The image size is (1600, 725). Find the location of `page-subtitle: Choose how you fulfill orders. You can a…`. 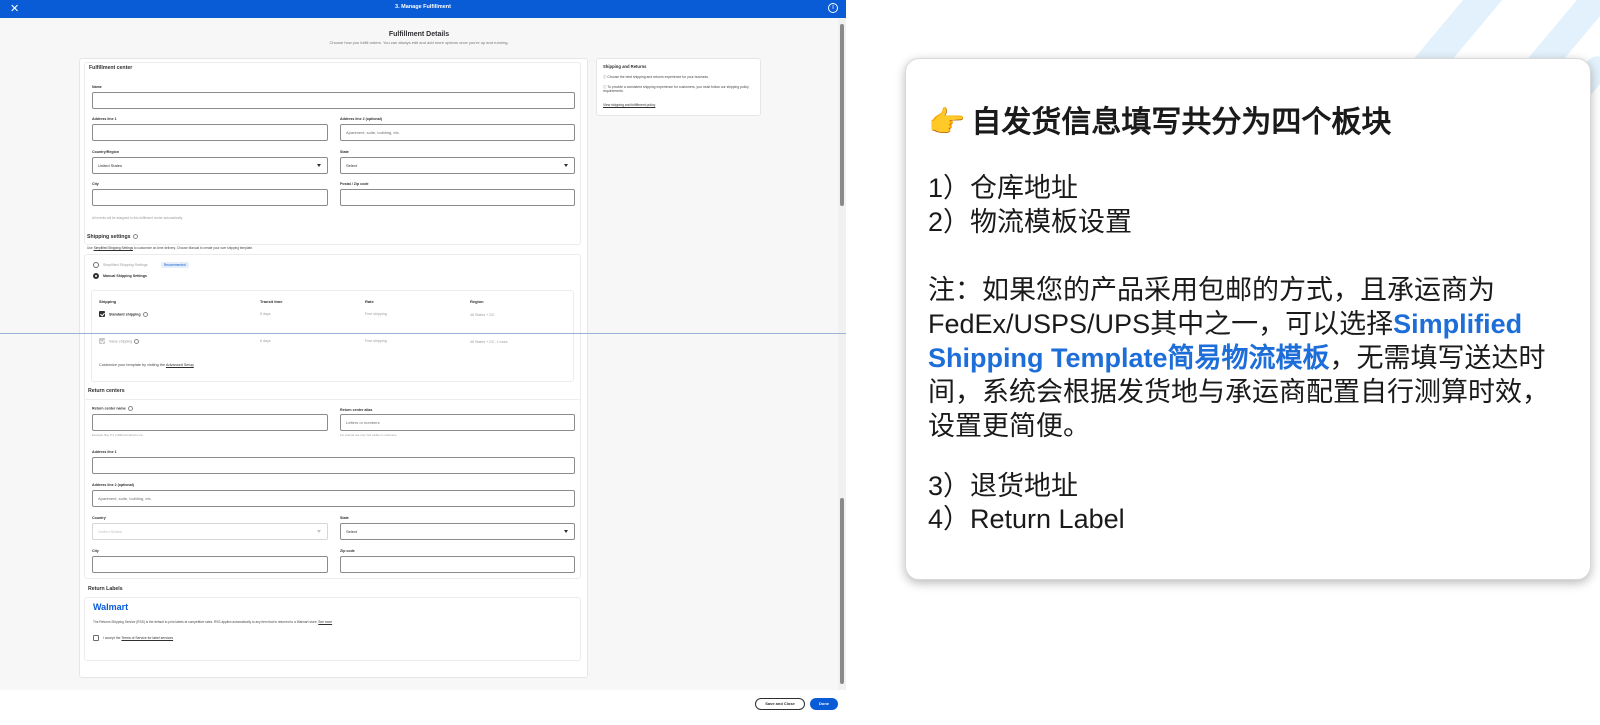

page-subtitle: Choose how you fulfill orders. You can a… is located at coordinates (419, 42).